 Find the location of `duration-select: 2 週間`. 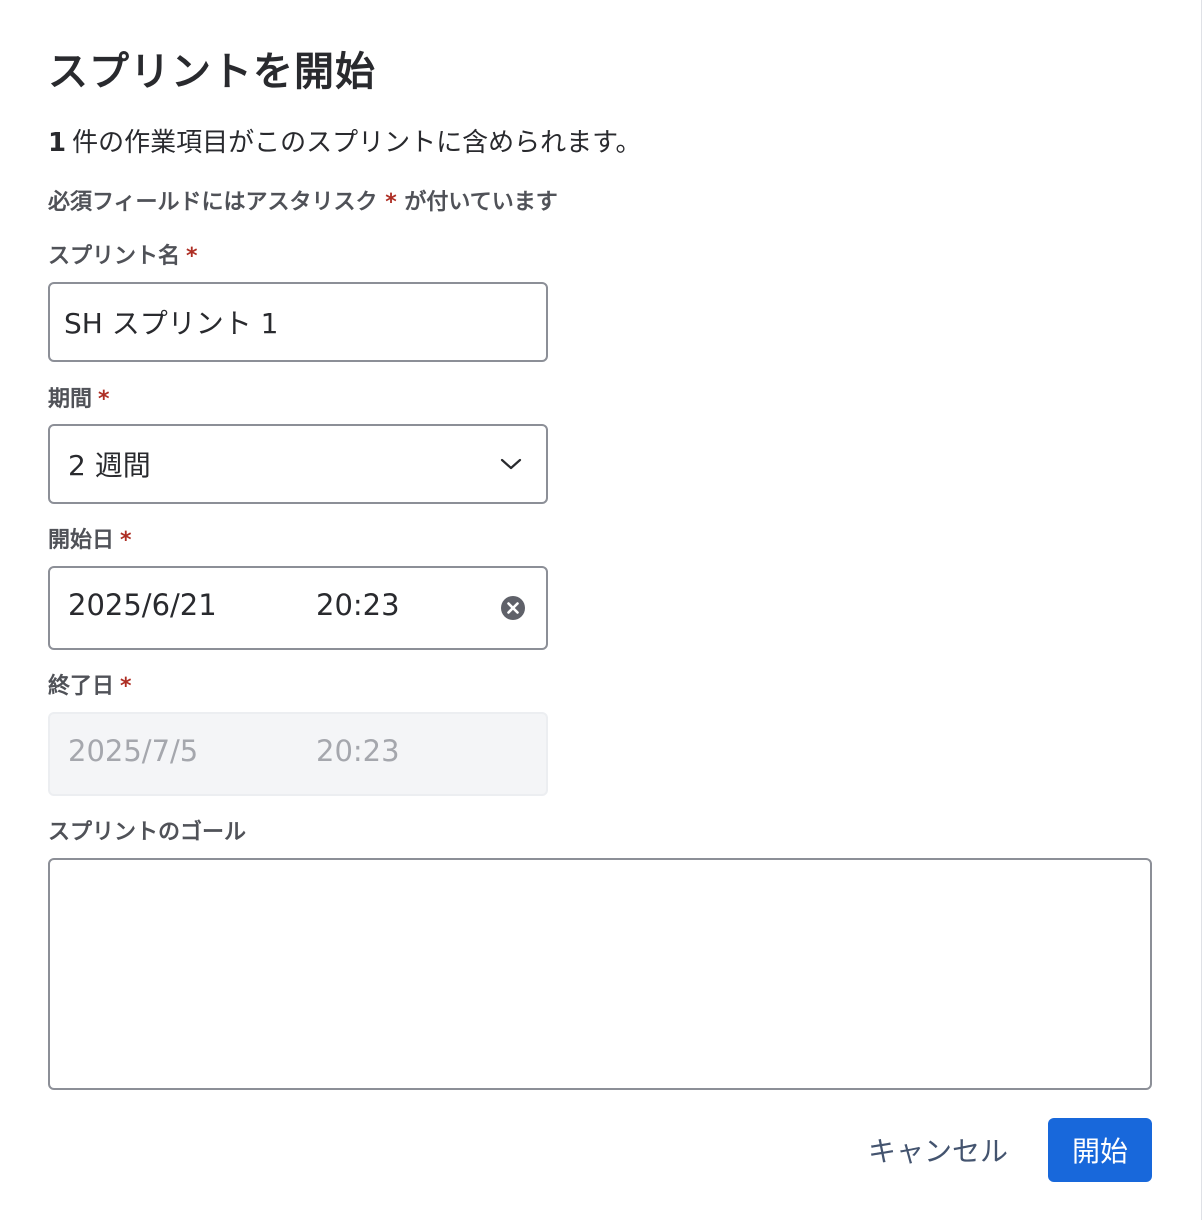

duration-select: 2 週間 is located at coordinates (298, 464).